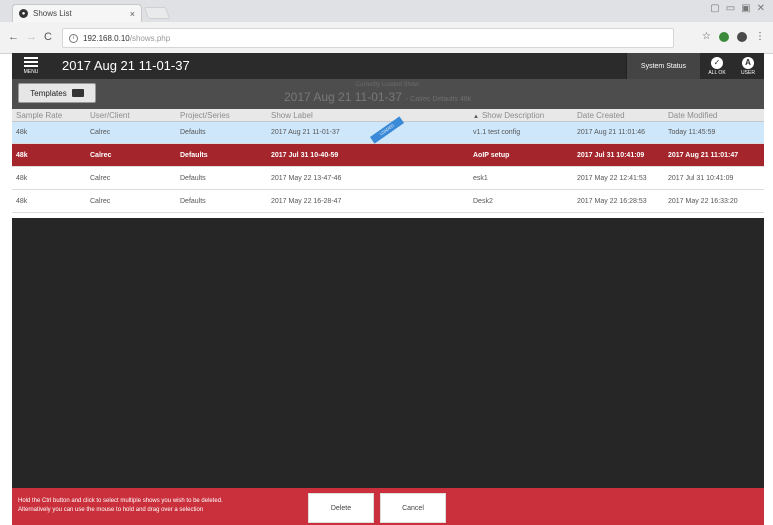  I want to click on header-project-series: Project/Series, so click(212, 115).